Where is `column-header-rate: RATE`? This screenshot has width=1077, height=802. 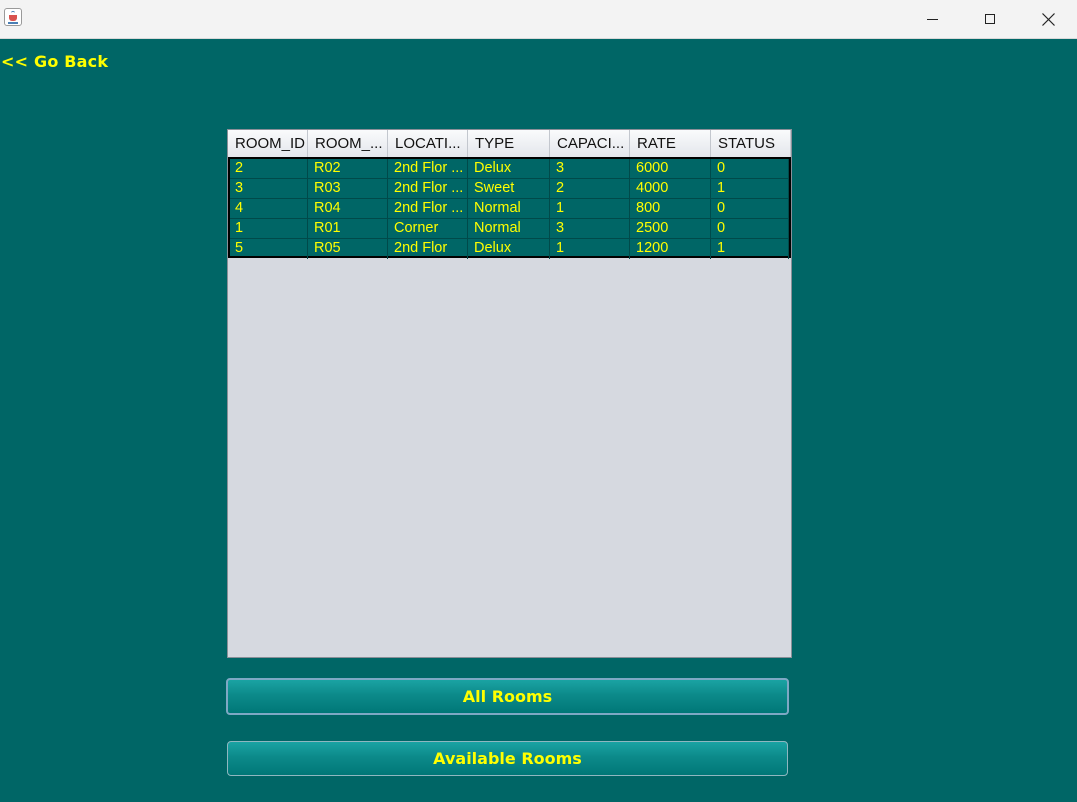
column-header-rate: RATE is located at coordinates (670, 143).